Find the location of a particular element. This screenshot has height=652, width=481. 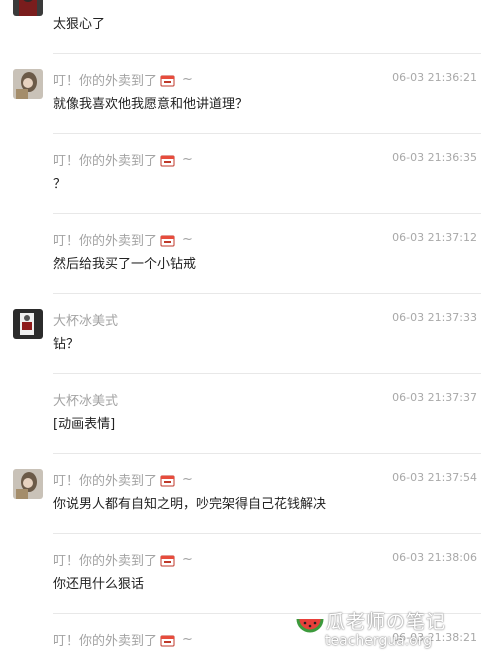

watermark: 瓜老师の笔记 teachergua.org is located at coordinates (386, 627).